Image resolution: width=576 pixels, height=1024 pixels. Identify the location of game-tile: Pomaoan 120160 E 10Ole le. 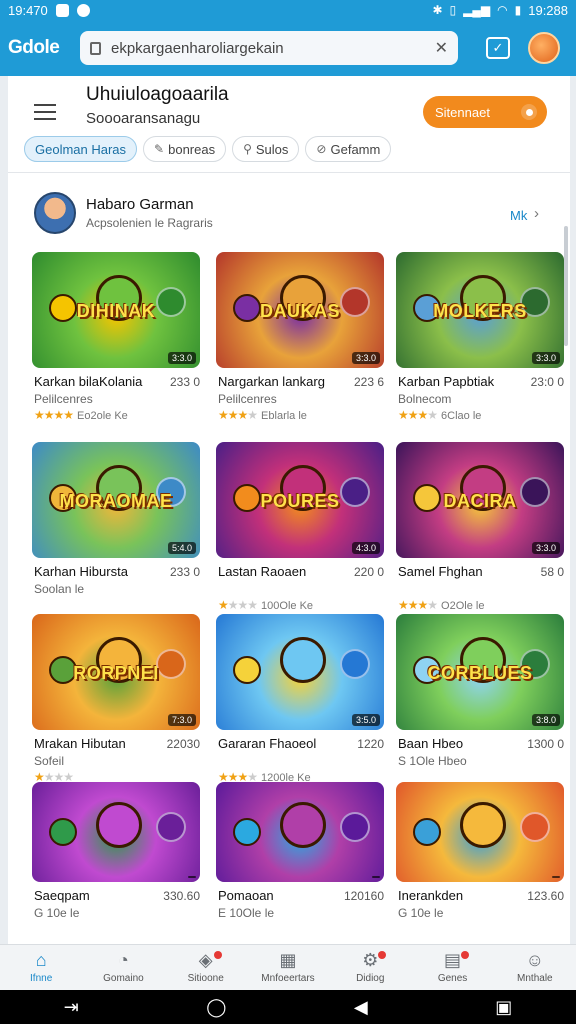
(300, 851).